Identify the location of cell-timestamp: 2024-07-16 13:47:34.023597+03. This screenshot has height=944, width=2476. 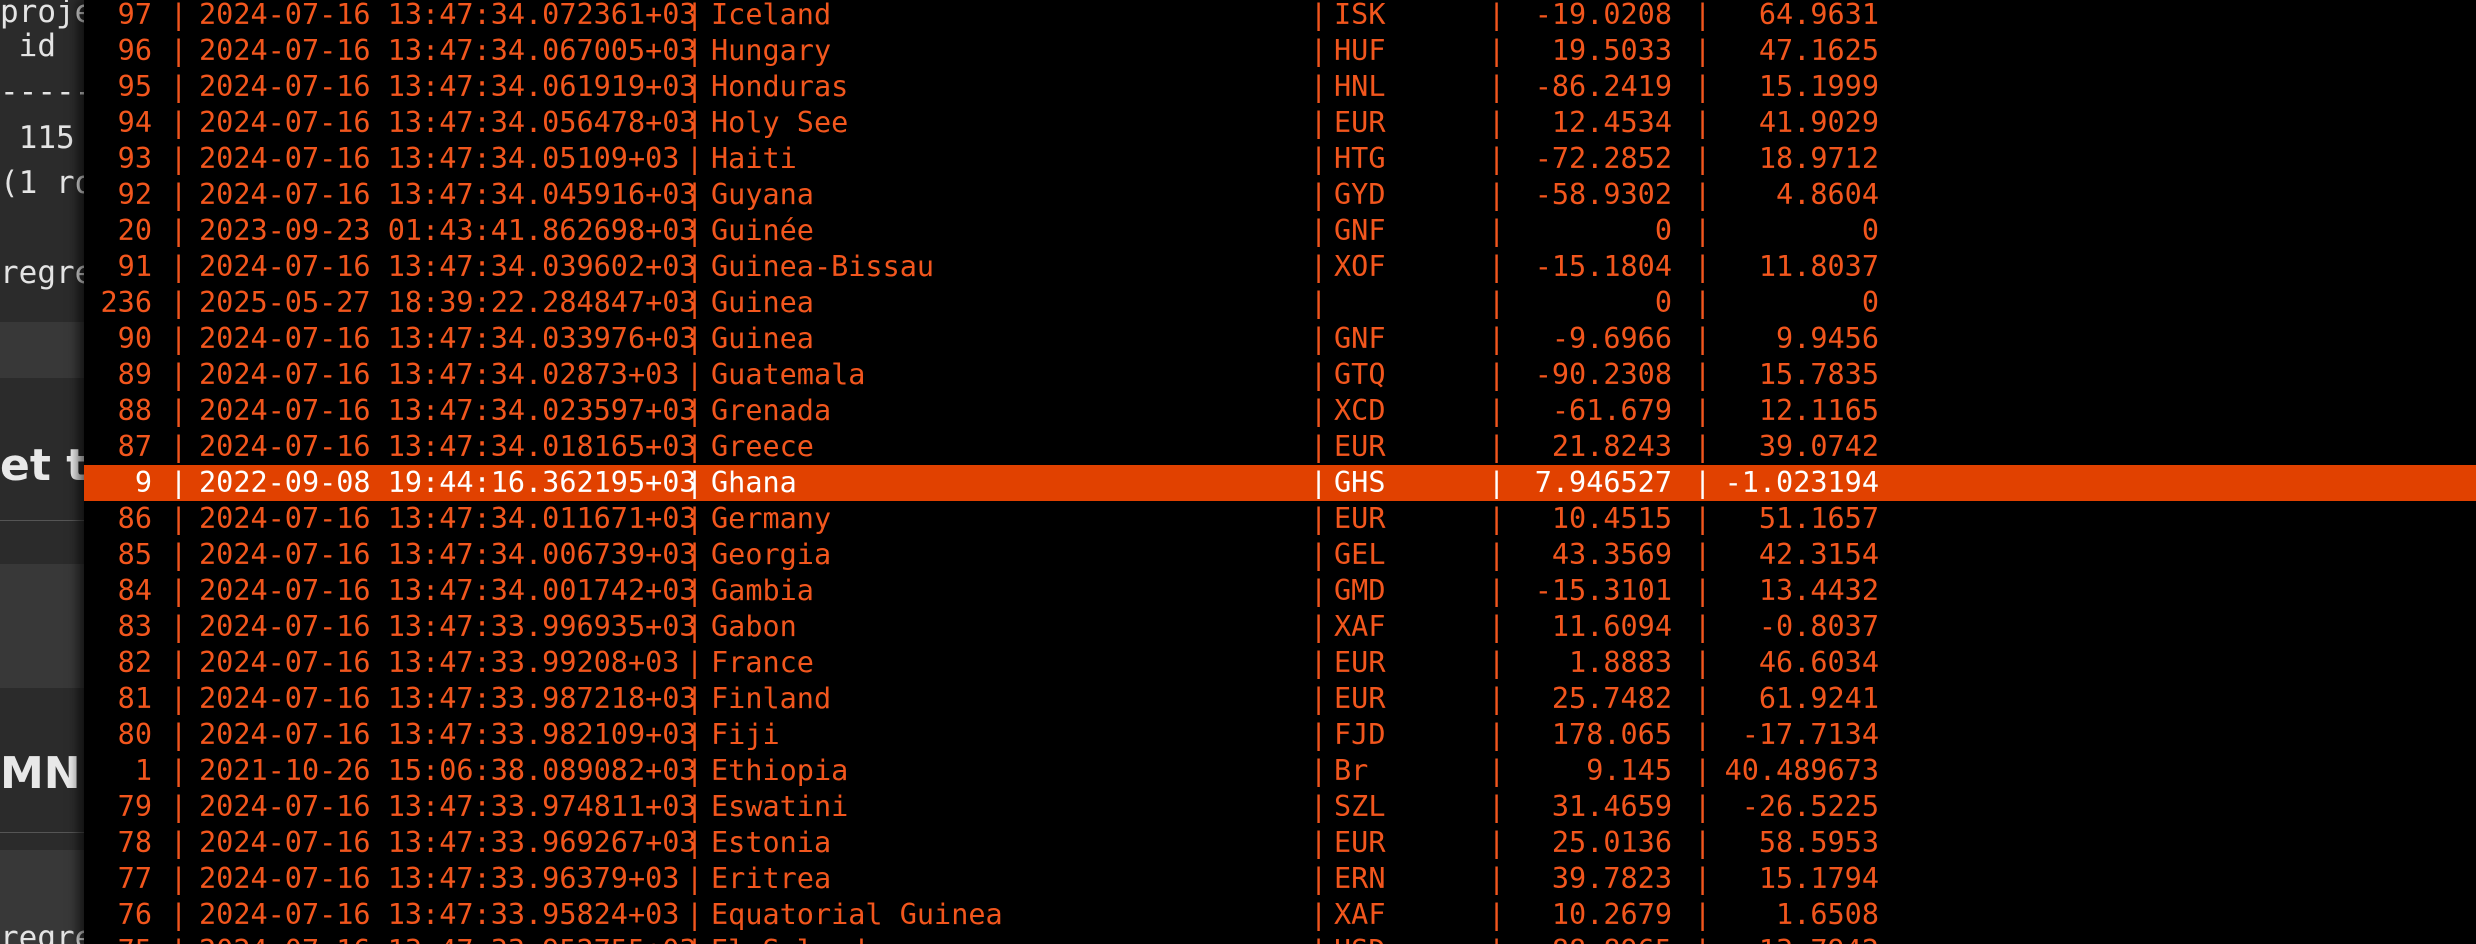
(448, 410).